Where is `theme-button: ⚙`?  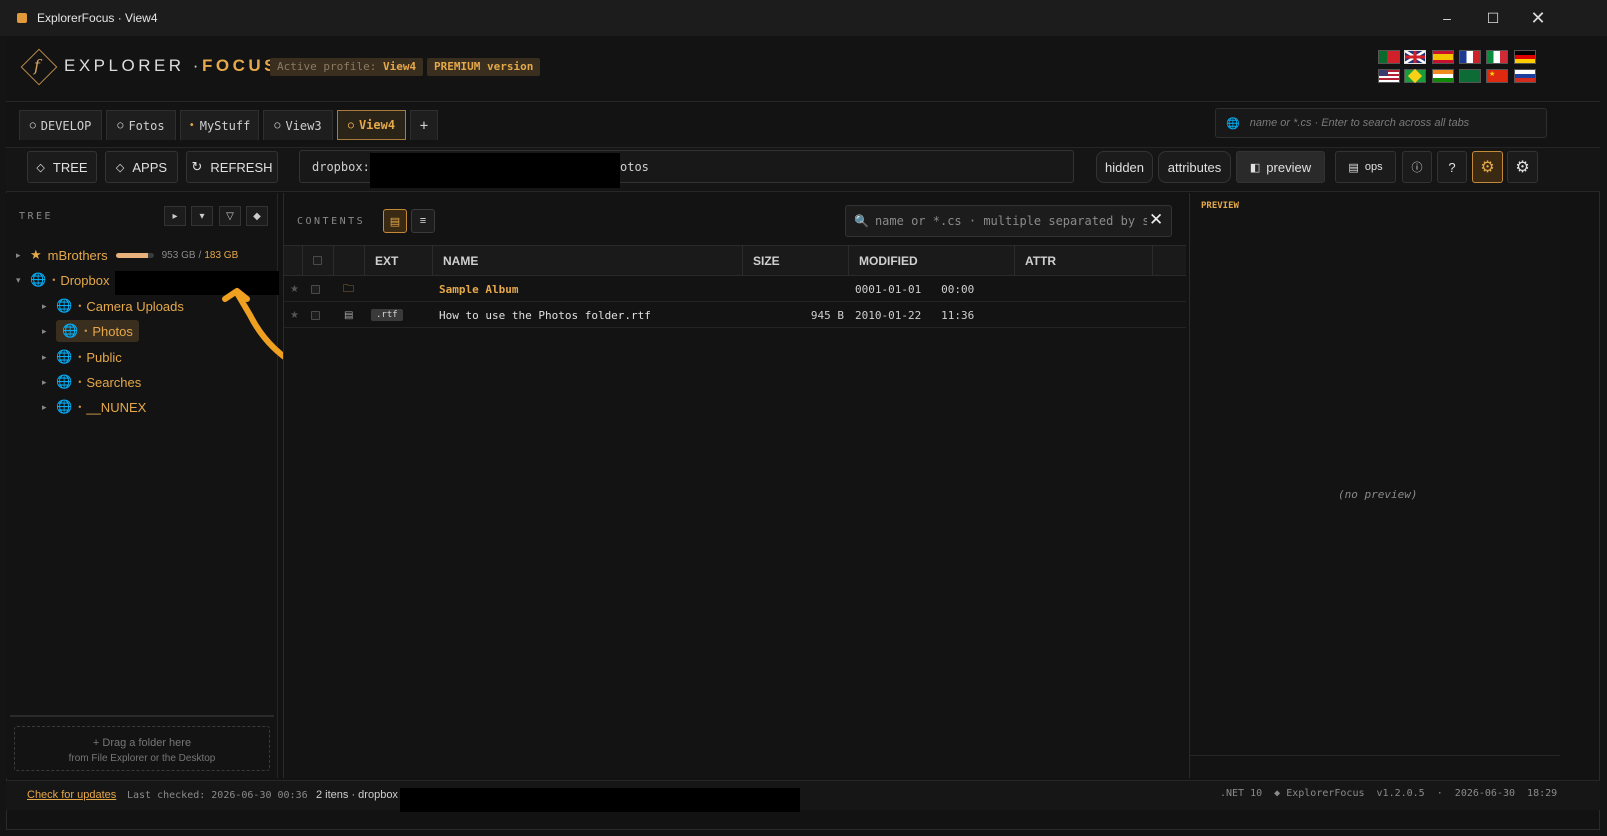 theme-button: ⚙ is located at coordinates (1487, 167).